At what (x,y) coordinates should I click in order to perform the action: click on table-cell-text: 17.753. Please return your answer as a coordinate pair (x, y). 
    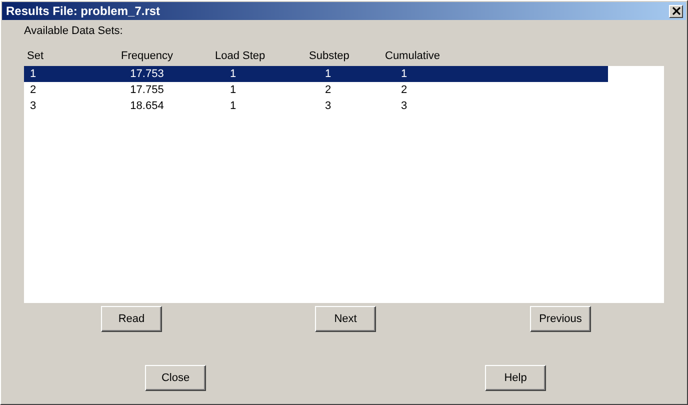
    Looking at the image, I should click on (147, 74).